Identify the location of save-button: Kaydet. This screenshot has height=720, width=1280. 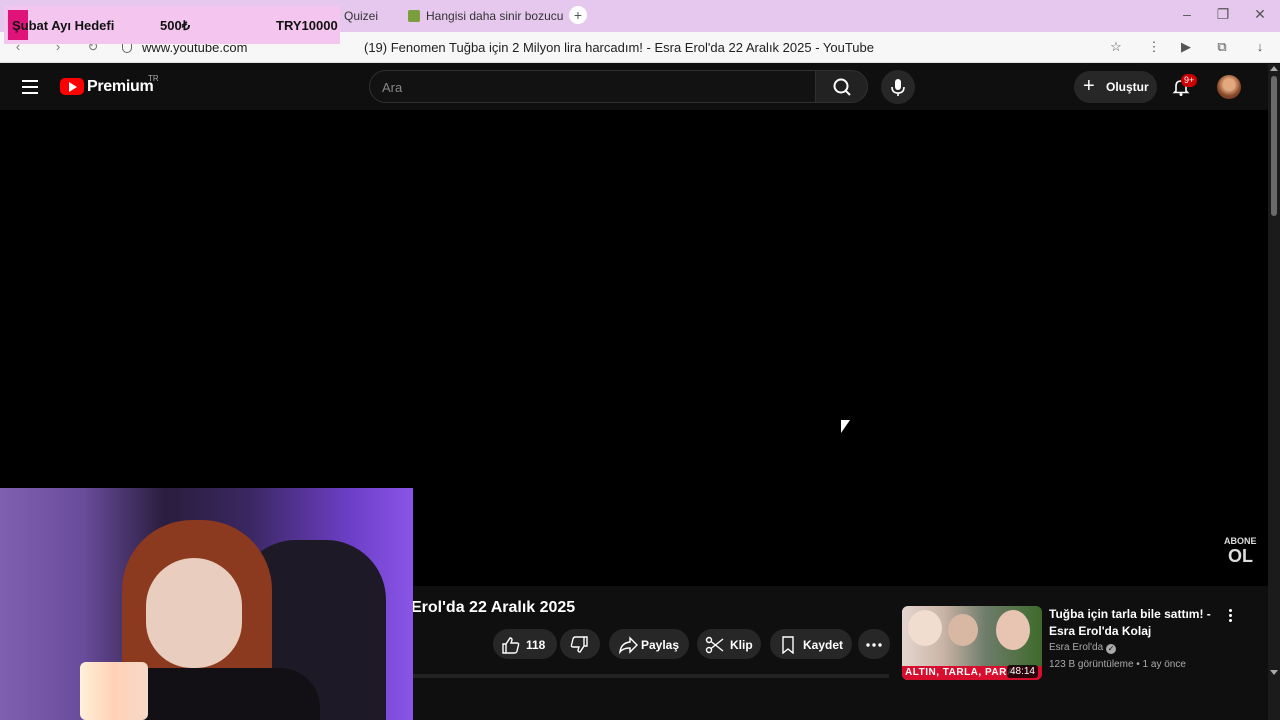
(811, 644).